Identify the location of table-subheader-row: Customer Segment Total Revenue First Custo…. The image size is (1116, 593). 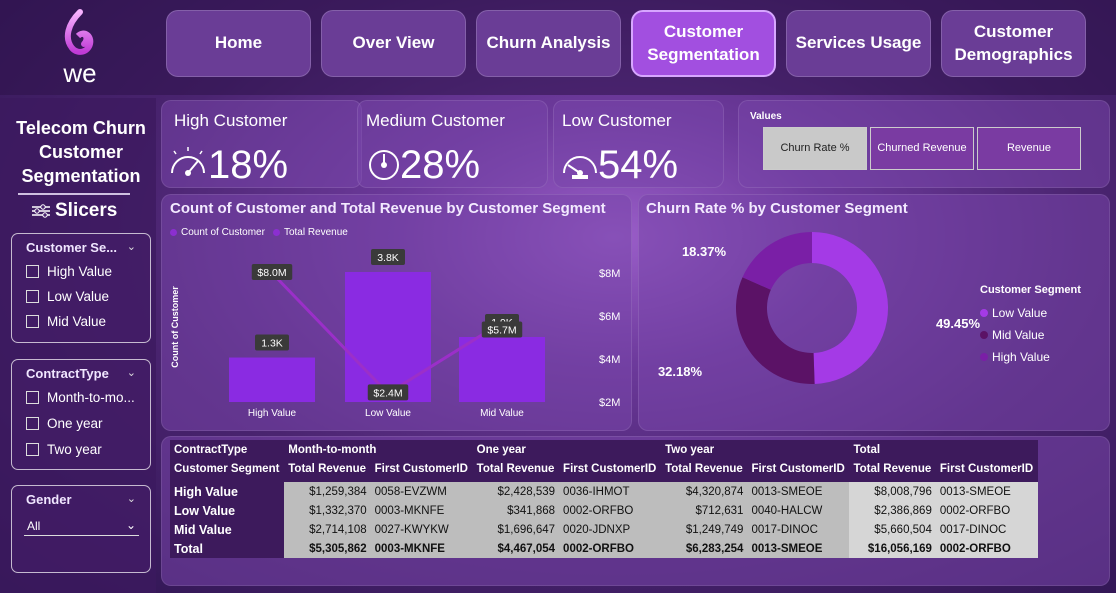
(604, 468).